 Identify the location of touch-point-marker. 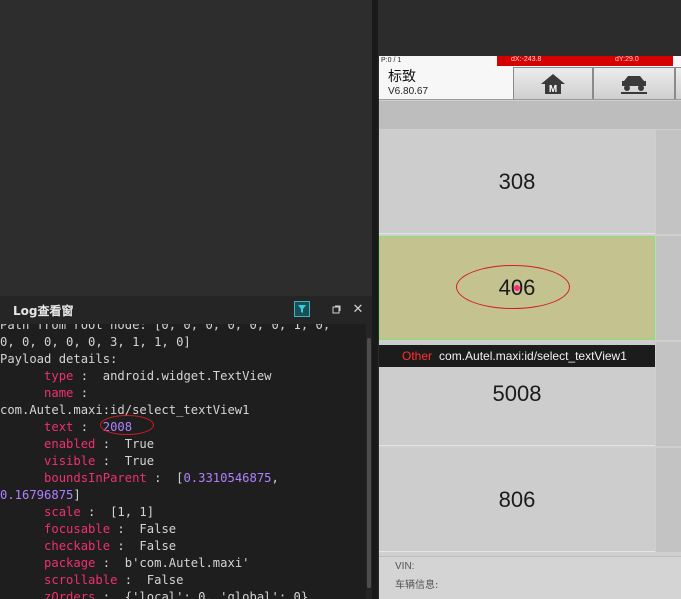
(517, 288).